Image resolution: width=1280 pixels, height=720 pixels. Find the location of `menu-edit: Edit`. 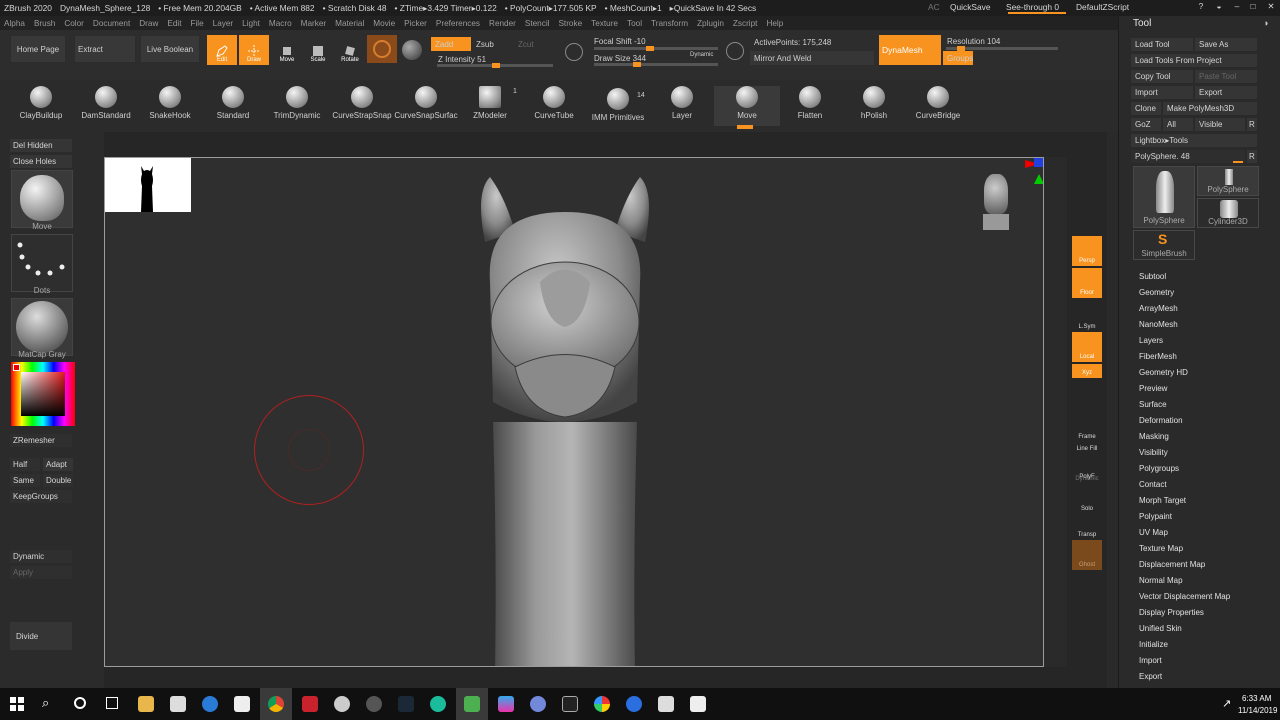

menu-edit: Edit is located at coordinates (174, 23).